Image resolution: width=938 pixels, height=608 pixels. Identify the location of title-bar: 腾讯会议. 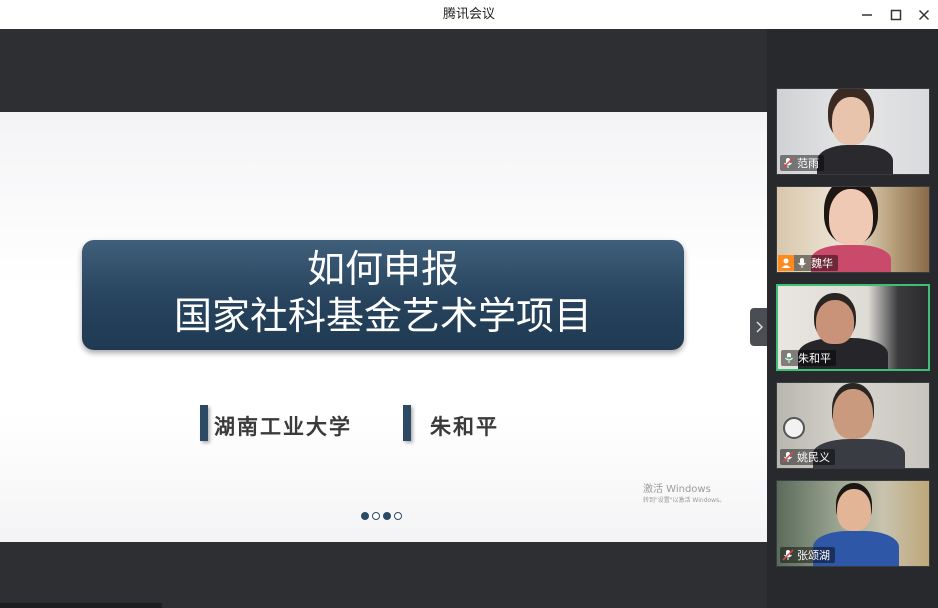
(469, 14).